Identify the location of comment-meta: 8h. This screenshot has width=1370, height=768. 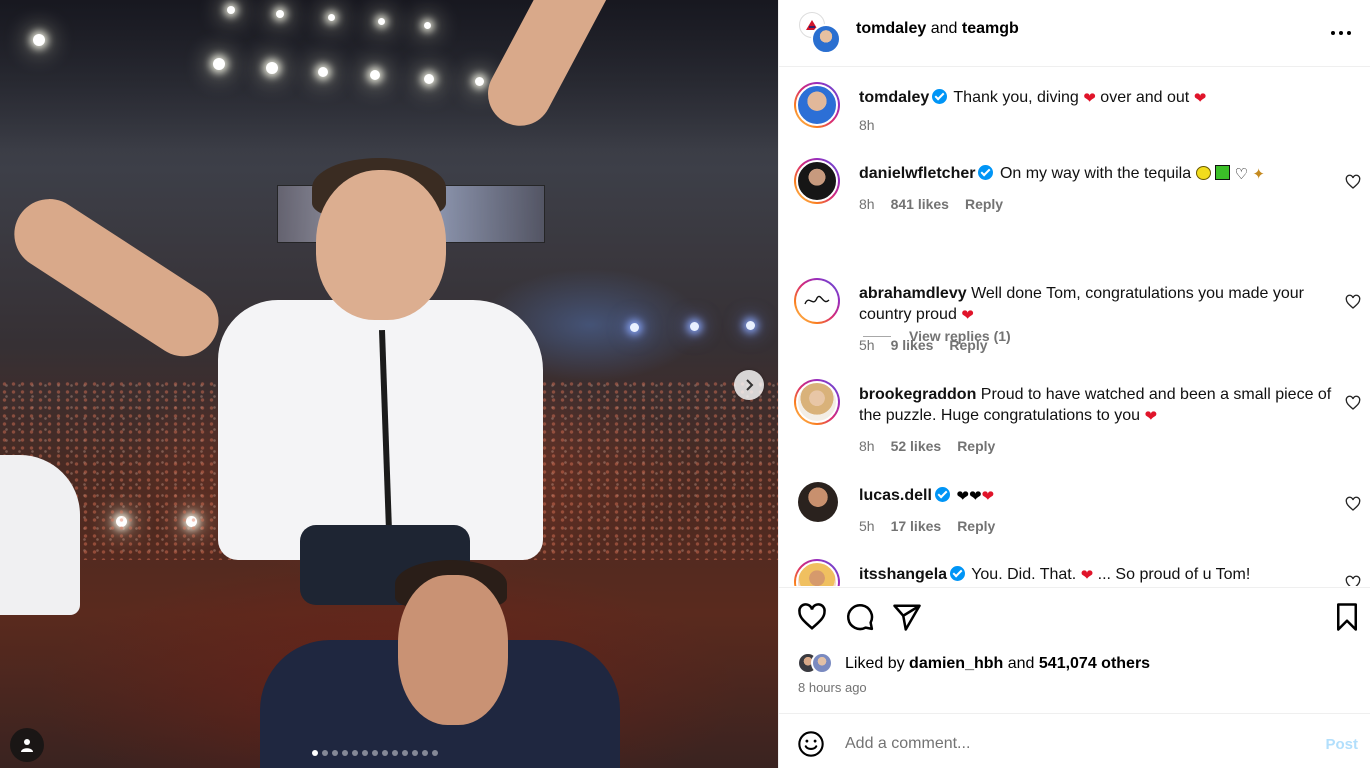
(867, 125).